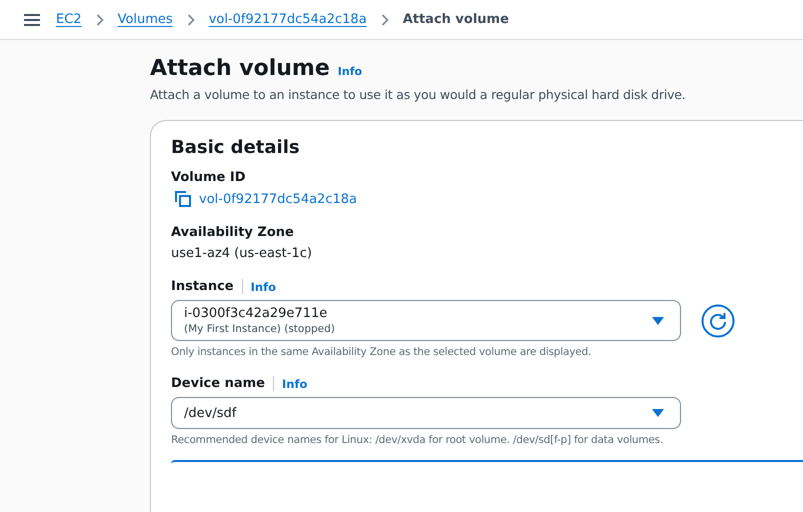  What do you see at coordinates (183, 199) in the screenshot?
I see `copy-icon` at bounding box center [183, 199].